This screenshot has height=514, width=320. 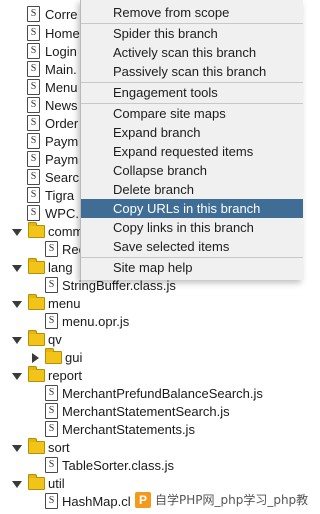 What do you see at coordinates (62, 213) in the screenshot?
I see `tree-item-label: WPC.` at bounding box center [62, 213].